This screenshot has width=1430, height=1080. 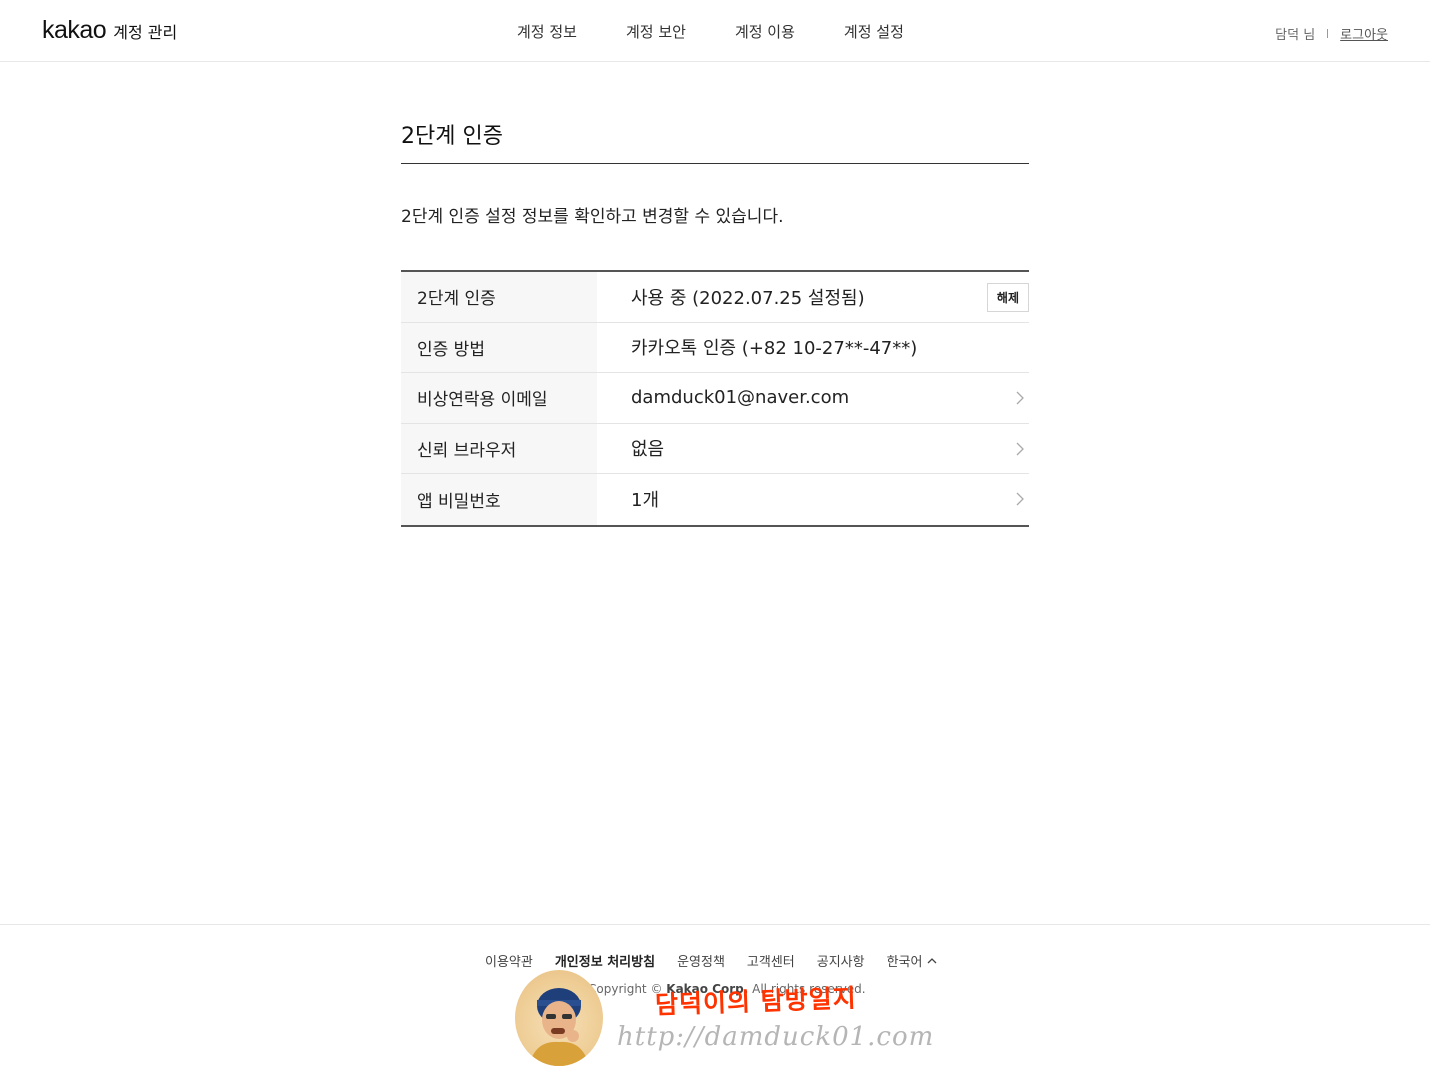 I want to click on user-name: 담덕 님, so click(x=1295, y=35).